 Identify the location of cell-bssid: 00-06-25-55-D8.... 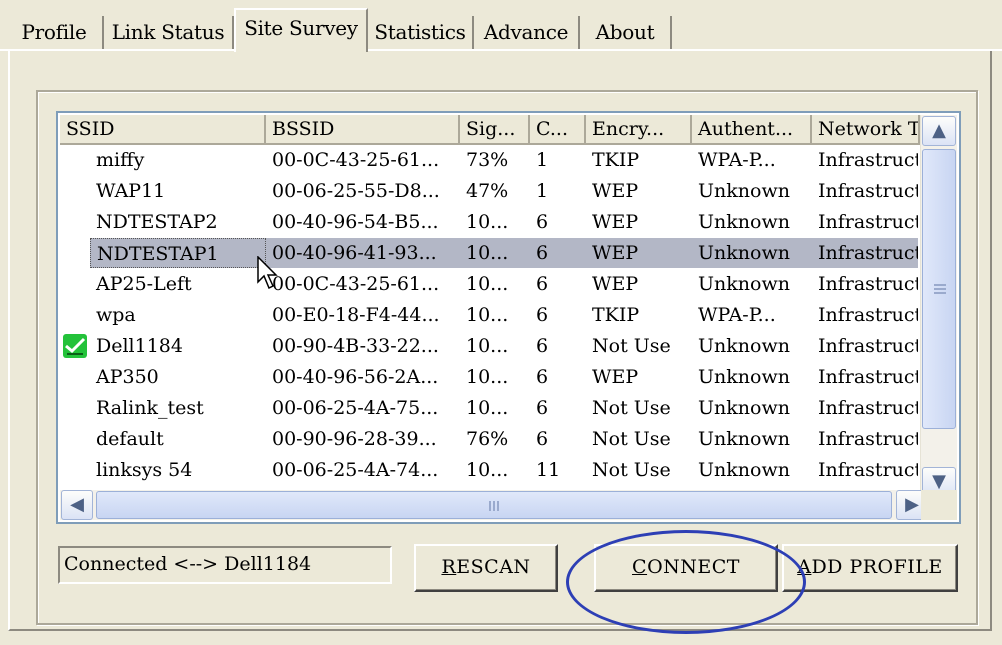
(356, 191).